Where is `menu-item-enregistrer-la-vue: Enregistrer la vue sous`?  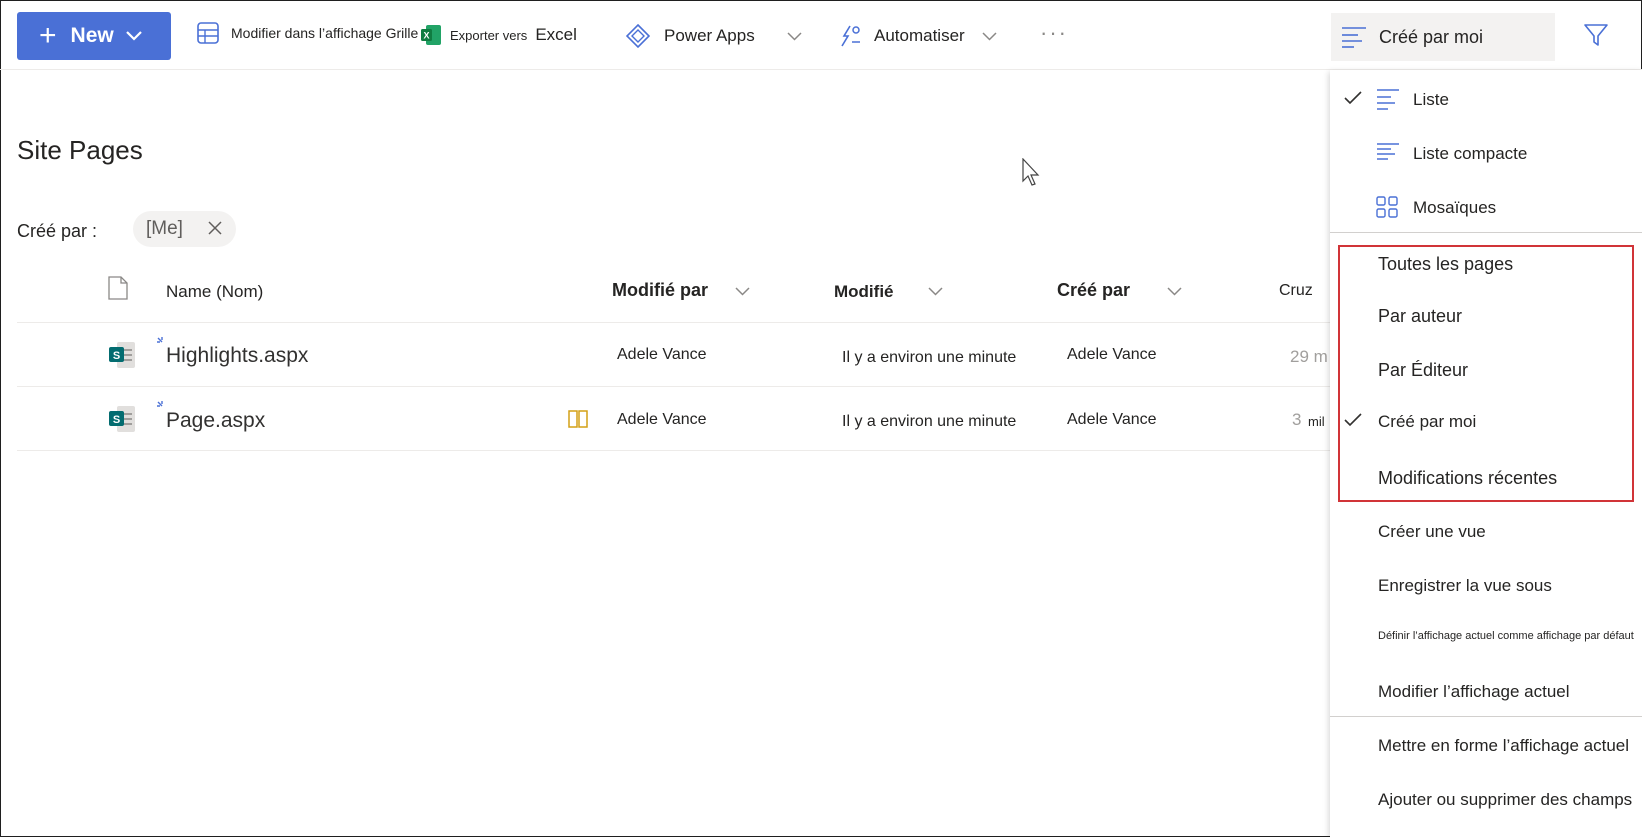
menu-item-enregistrer-la-vue: Enregistrer la vue sous is located at coordinates (1486, 586).